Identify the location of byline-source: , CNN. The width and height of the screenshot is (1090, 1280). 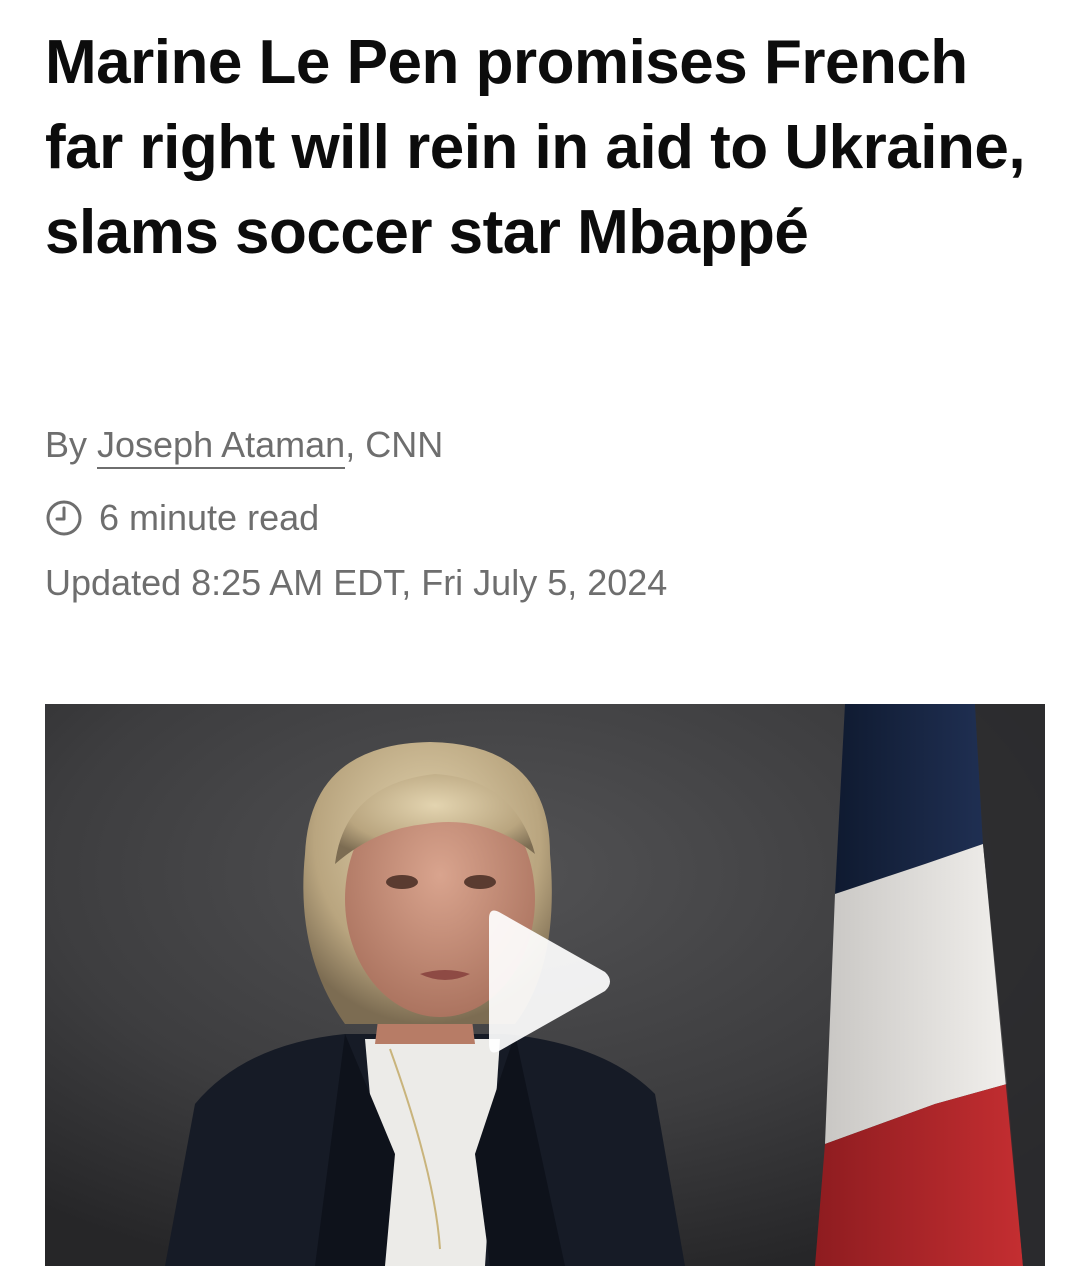
(394, 444).